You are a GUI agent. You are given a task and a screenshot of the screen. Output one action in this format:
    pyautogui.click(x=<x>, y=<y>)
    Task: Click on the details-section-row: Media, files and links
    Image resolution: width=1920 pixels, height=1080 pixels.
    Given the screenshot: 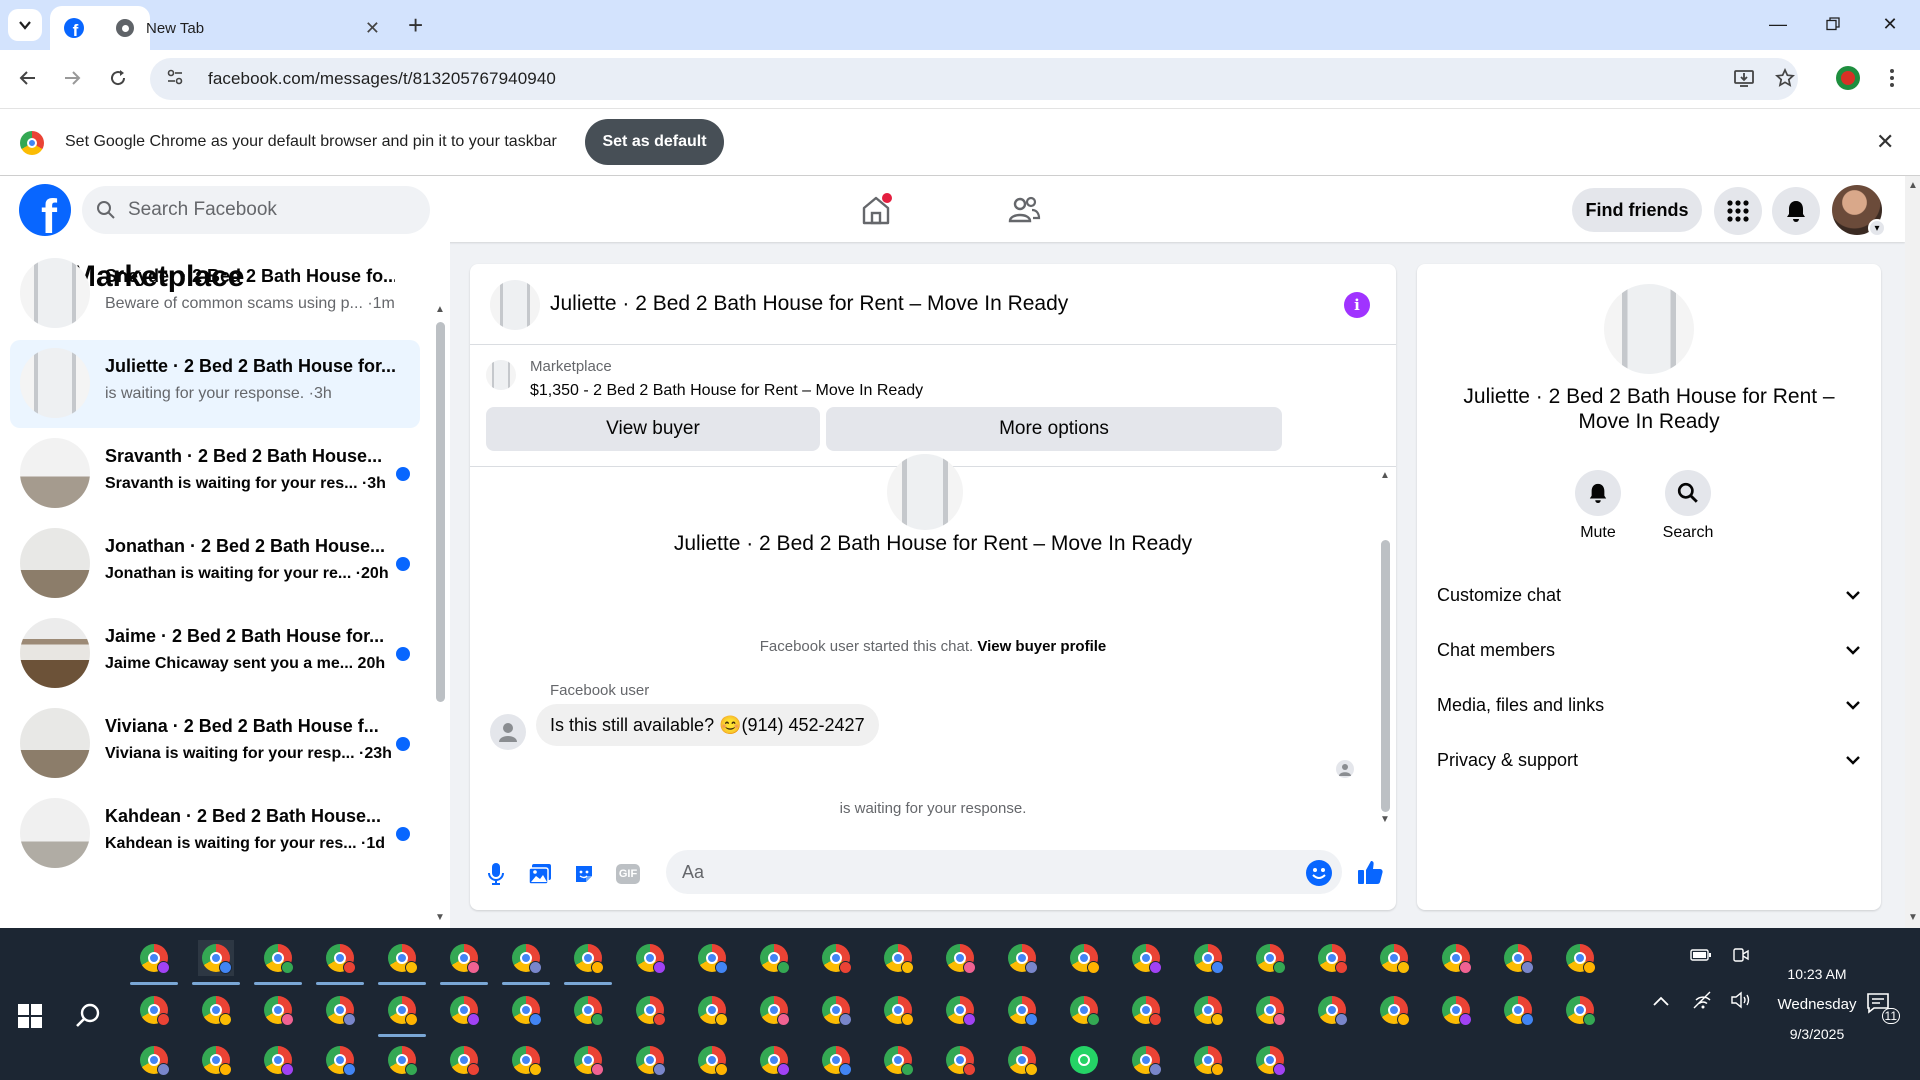 What is the action you would take?
    pyautogui.click(x=1649, y=705)
    